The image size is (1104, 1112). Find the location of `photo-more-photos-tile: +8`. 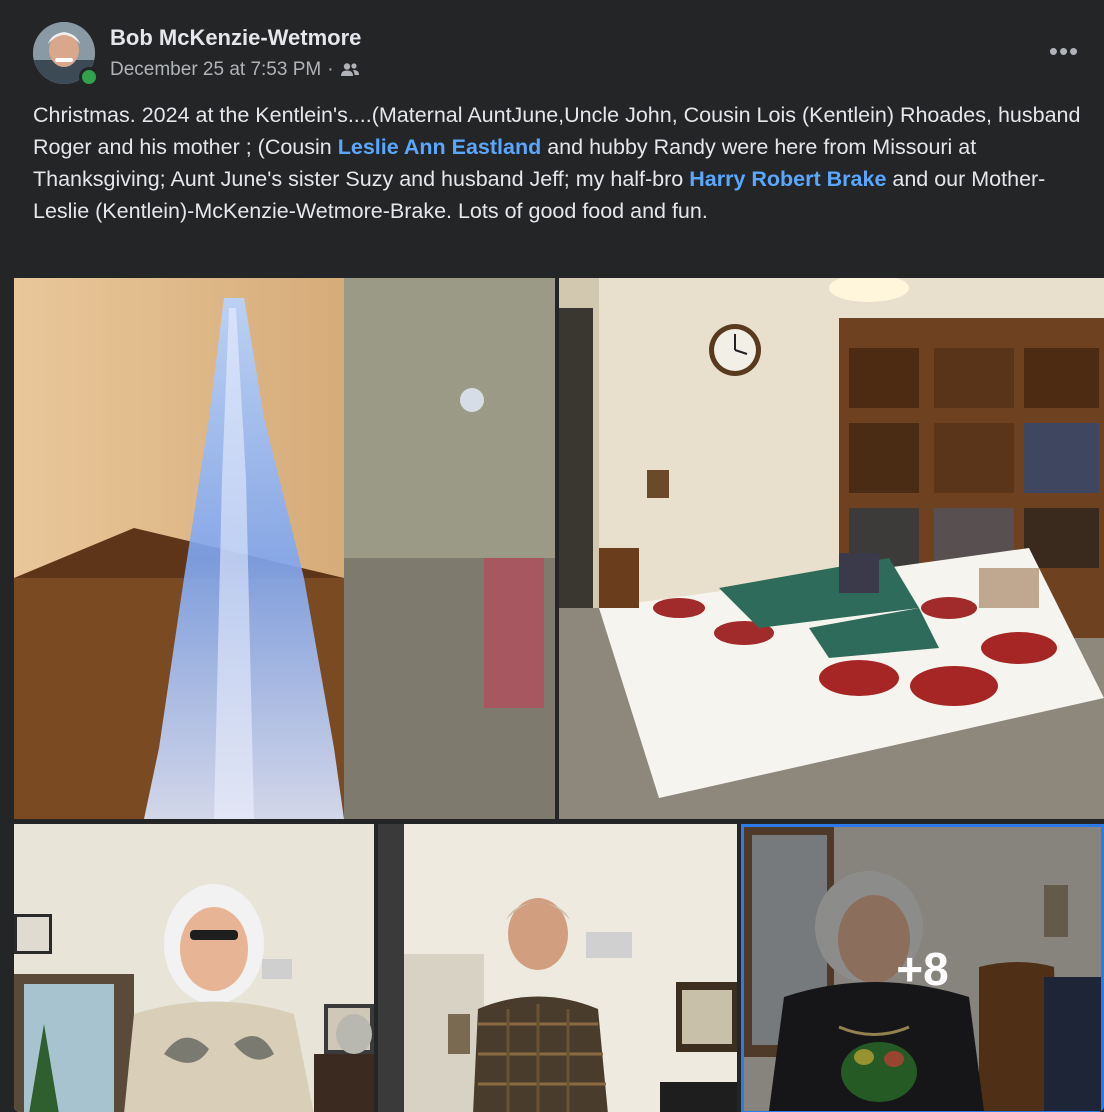

photo-more-photos-tile: +8 is located at coordinates (922, 968).